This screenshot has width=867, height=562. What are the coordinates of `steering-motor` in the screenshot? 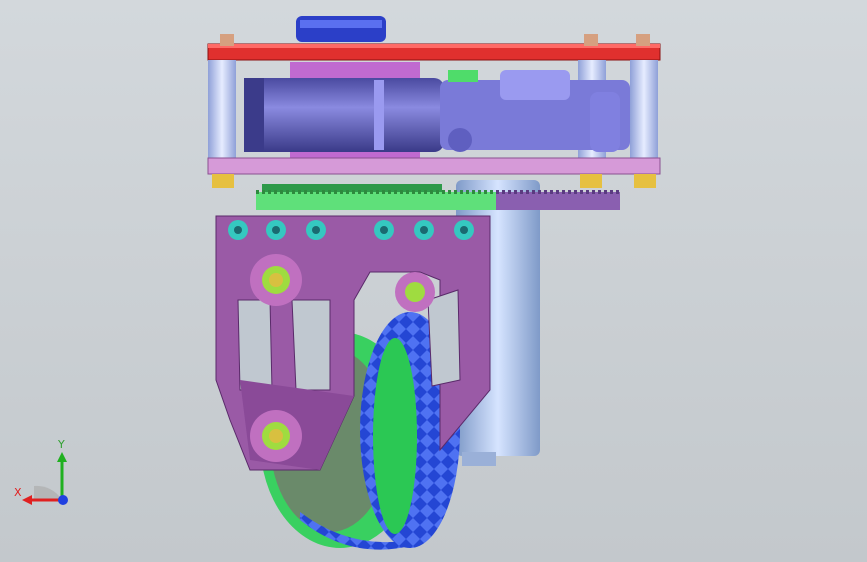 It's located at (344, 115).